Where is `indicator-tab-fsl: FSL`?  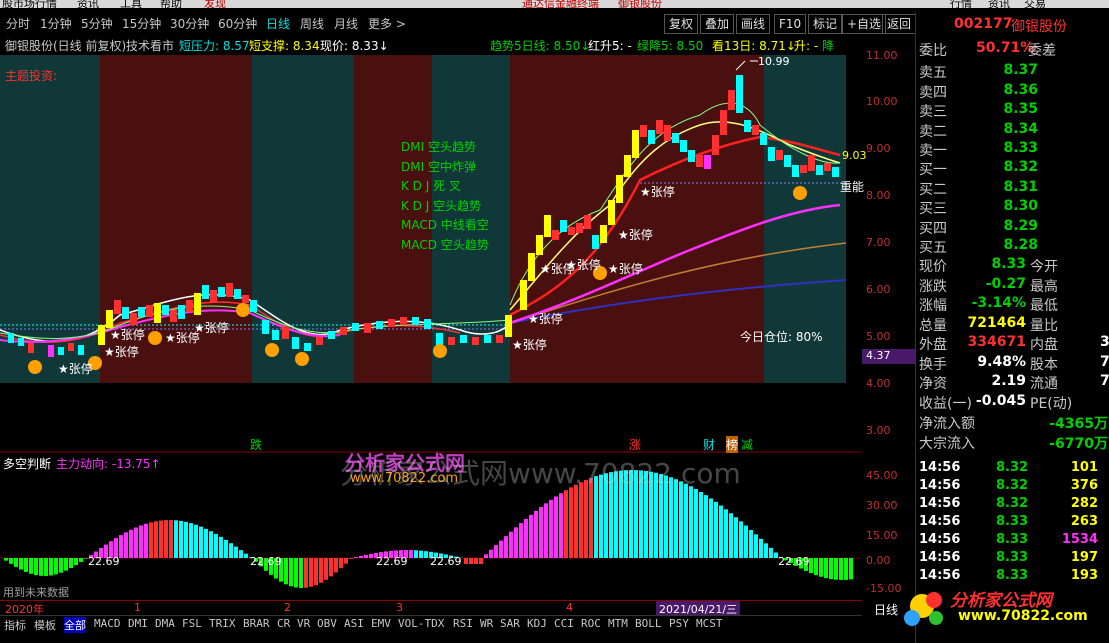 indicator-tab-fsl: FSL is located at coordinates (192, 623).